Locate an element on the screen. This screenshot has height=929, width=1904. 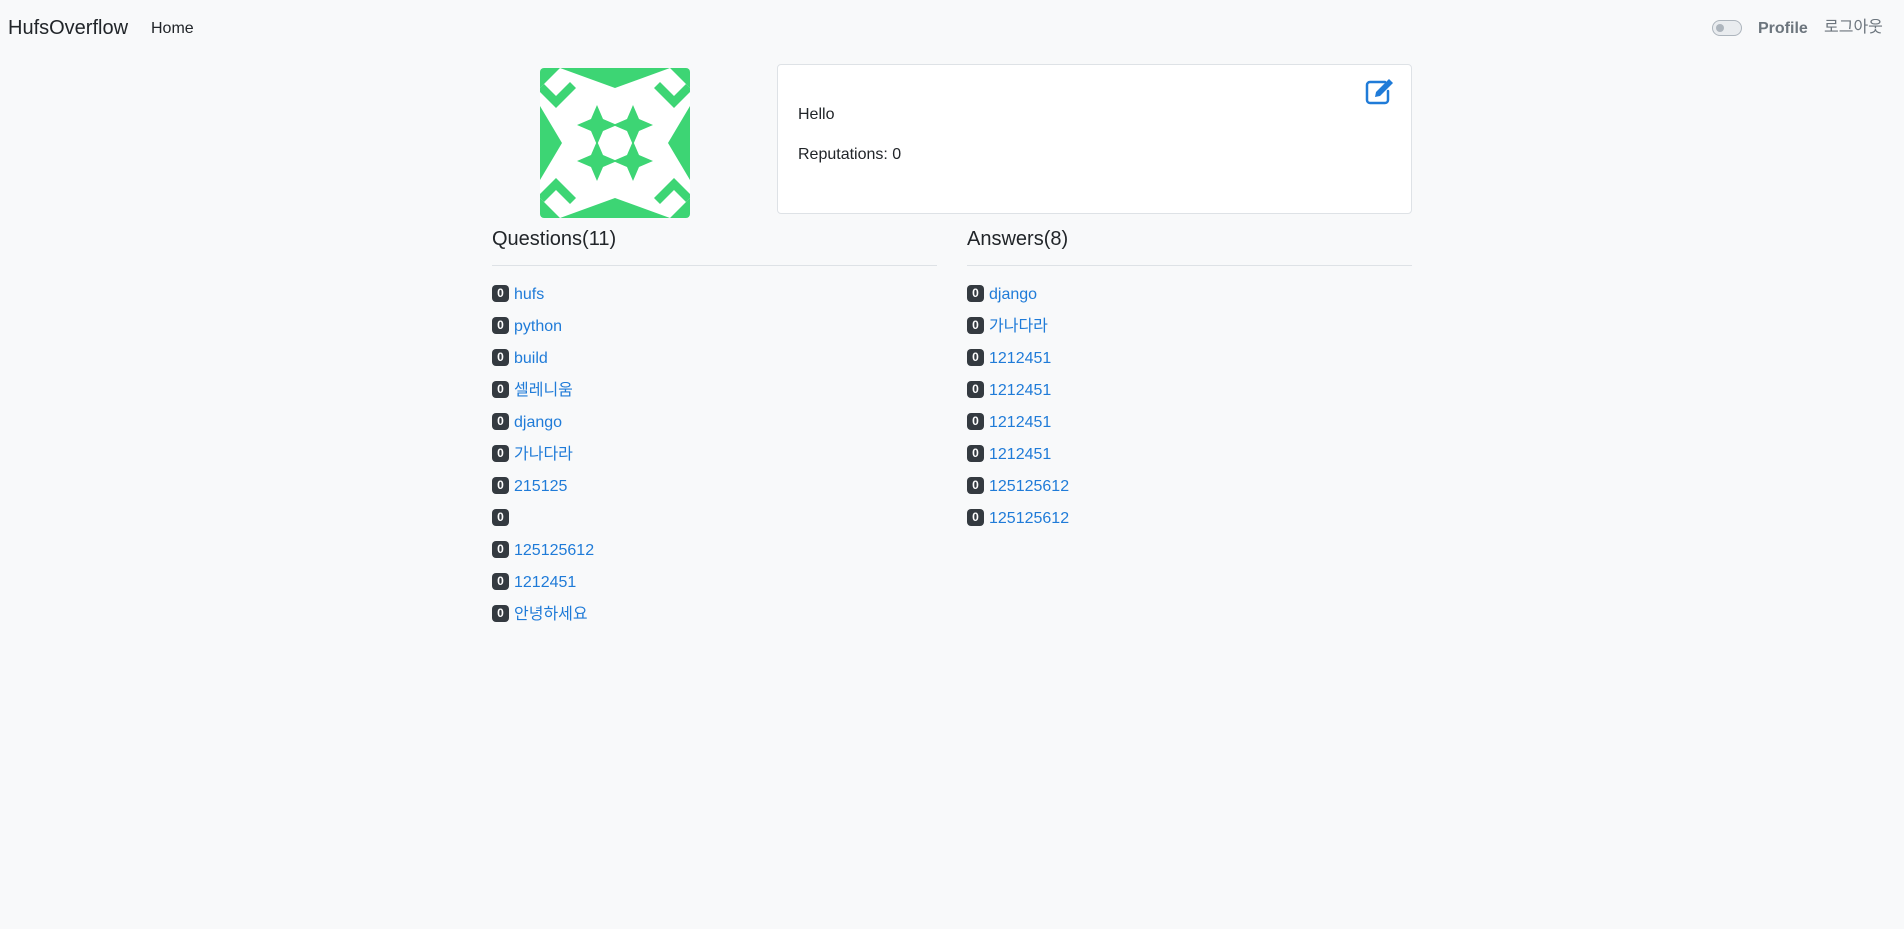
avatar is located at coordinates (615, 143).